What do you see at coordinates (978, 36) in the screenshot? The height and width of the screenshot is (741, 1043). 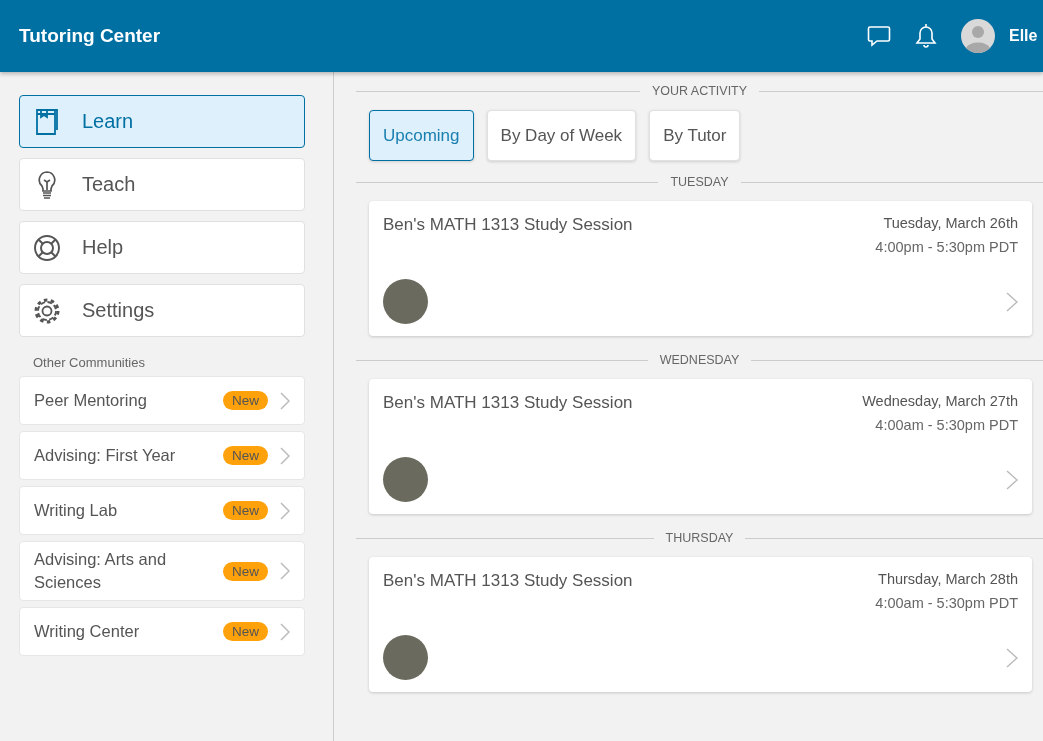 I see `user-avatar-icon` at bounding box center [978, 36].